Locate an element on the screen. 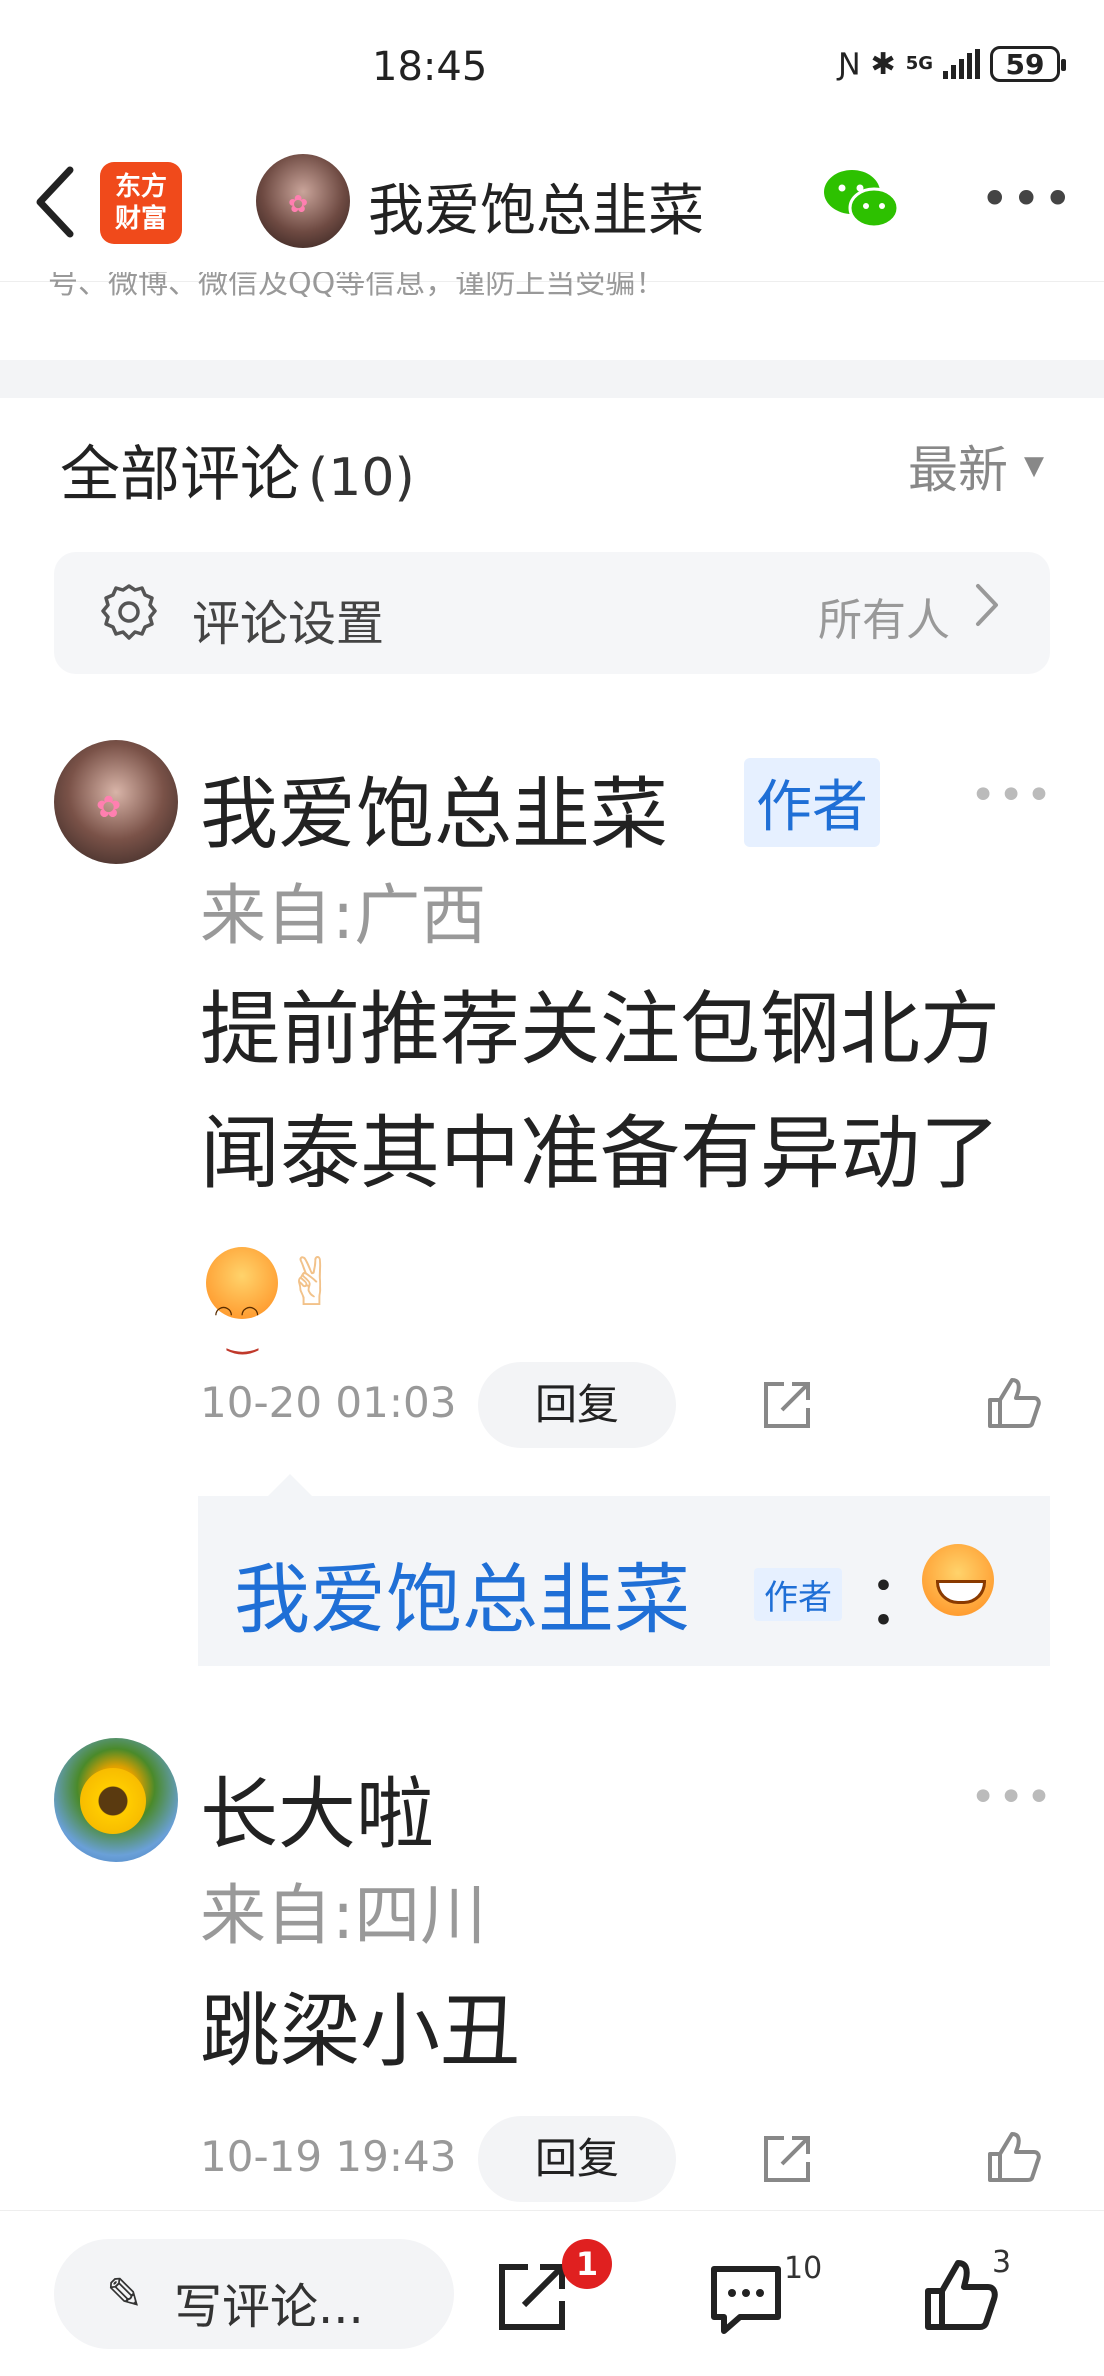  more-icon: ••• is located at coordinates (1027, 199).